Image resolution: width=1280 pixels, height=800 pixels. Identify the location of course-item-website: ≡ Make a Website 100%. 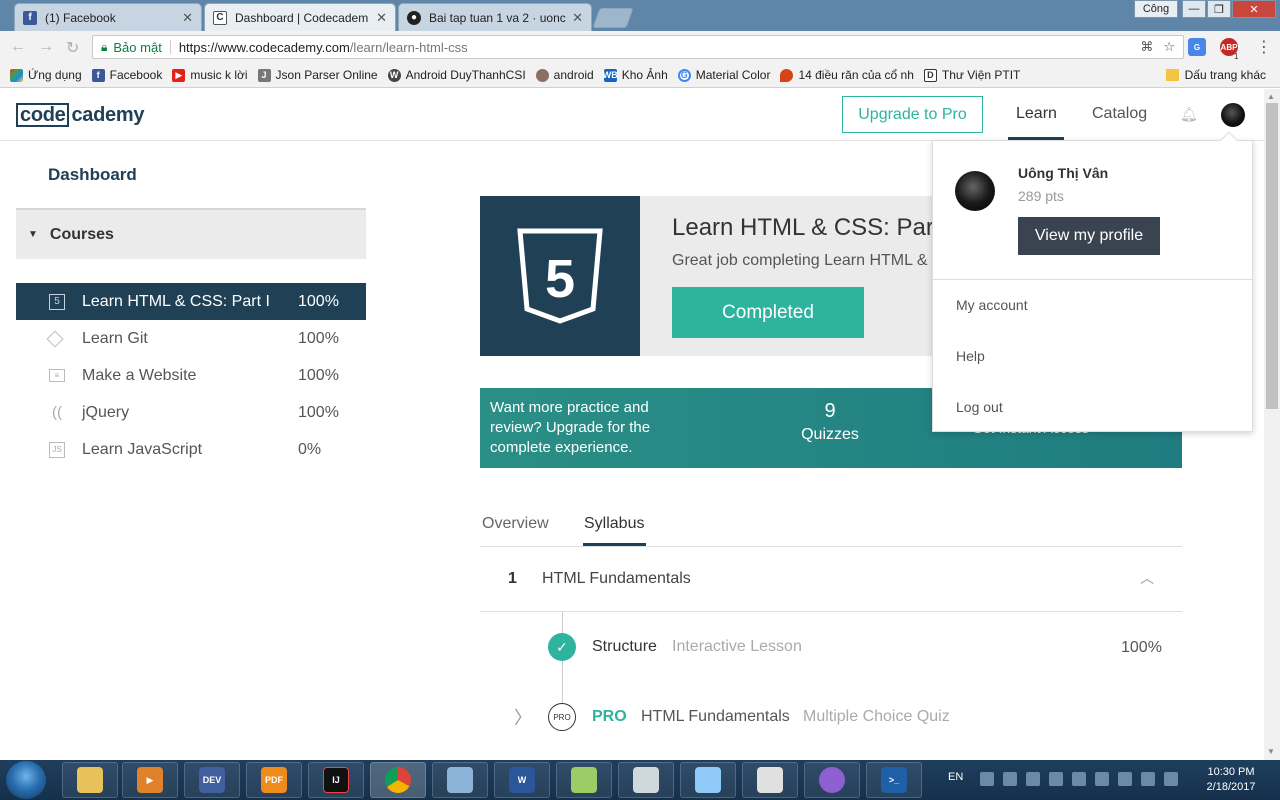
(191, 375).